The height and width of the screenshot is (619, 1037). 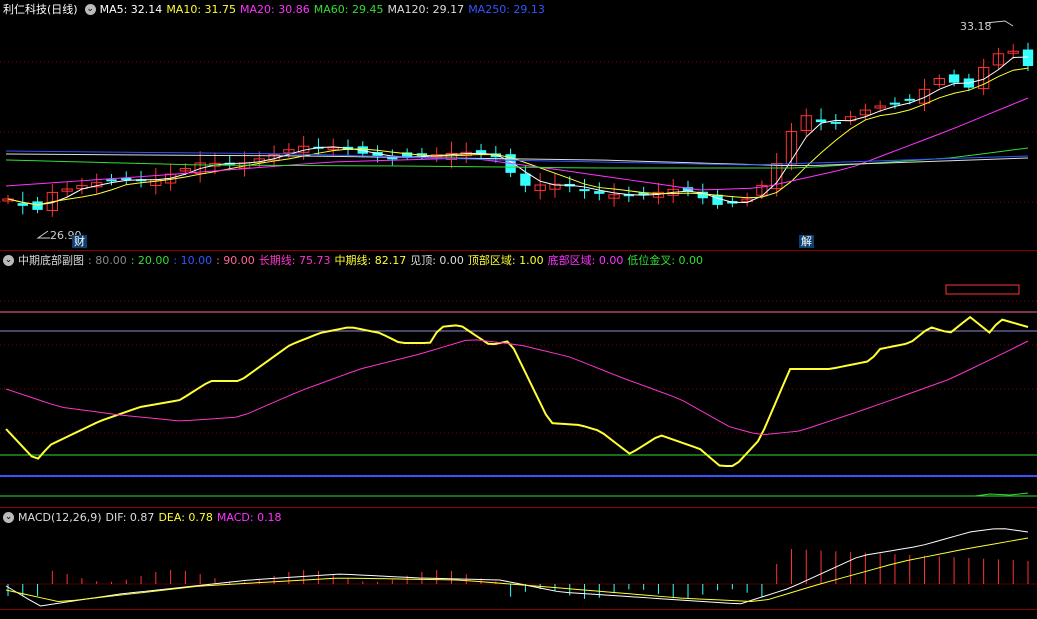 What do you see at coordinates (51, 260) in the screenshot?
I see `indicator-title: 中期底部副图` at bounding box center [51, 260].